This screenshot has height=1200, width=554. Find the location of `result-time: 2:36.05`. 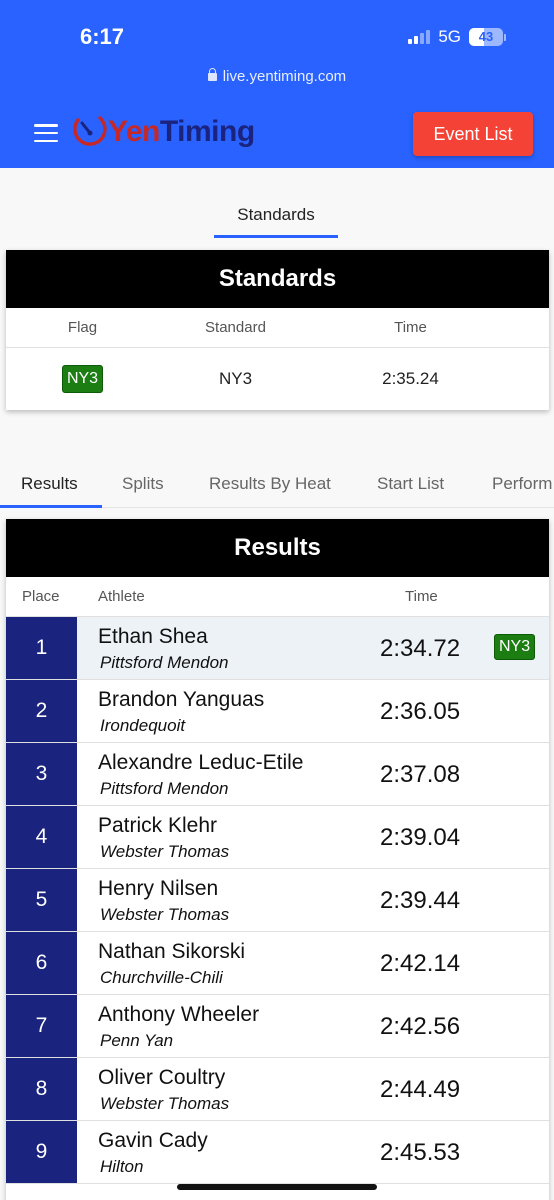

result-time: 2:36.05 is located at coordinates (420, 711).